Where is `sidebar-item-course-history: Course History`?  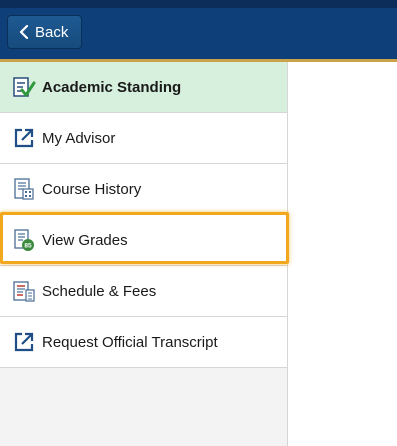
sidebar-item-course-history: Course History is located at coordinates (143, 189).